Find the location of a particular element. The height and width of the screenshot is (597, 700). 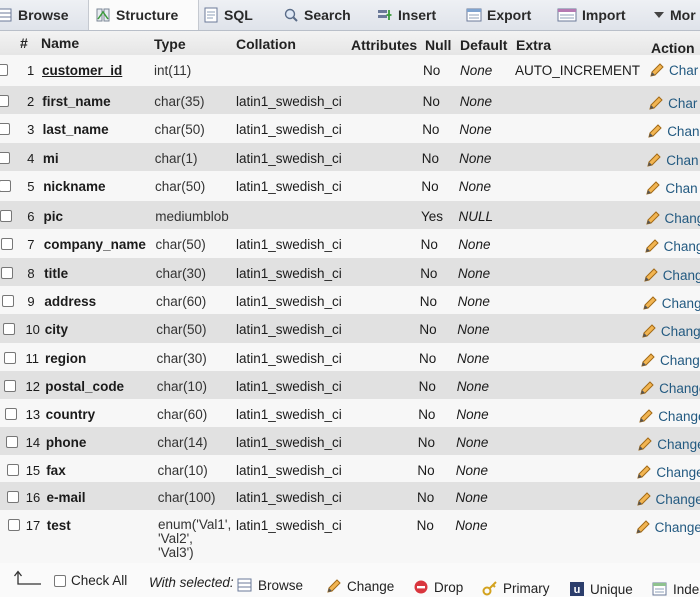

column-header-name: Name is located at coordinates (60, 43).